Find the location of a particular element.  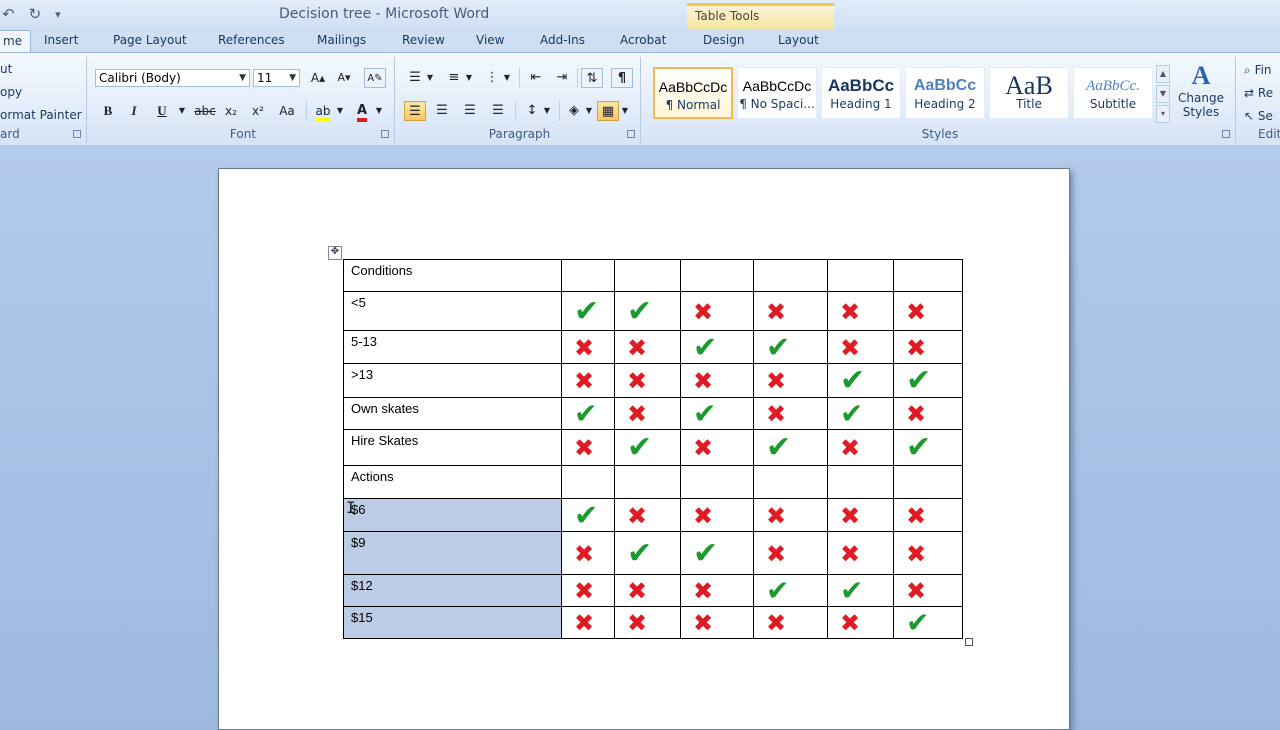

align-left-icon: ☰ is located at coordinates (415, 111).